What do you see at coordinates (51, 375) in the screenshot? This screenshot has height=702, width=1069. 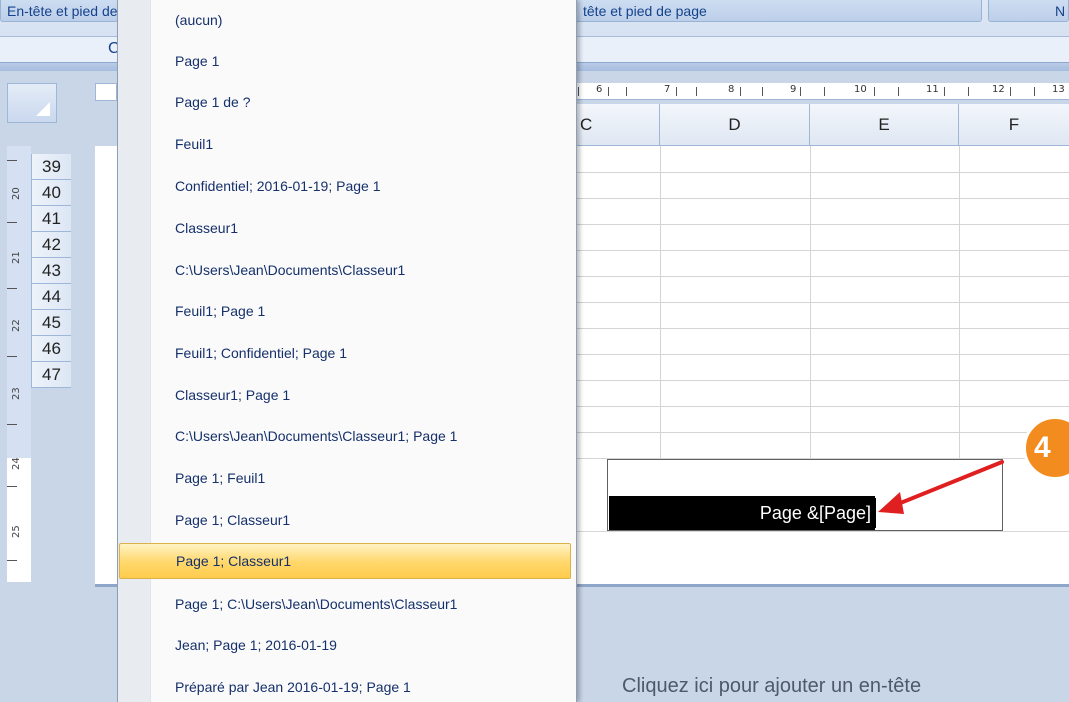 I see `row-header-47: 47` at bounding box center [51, 375].